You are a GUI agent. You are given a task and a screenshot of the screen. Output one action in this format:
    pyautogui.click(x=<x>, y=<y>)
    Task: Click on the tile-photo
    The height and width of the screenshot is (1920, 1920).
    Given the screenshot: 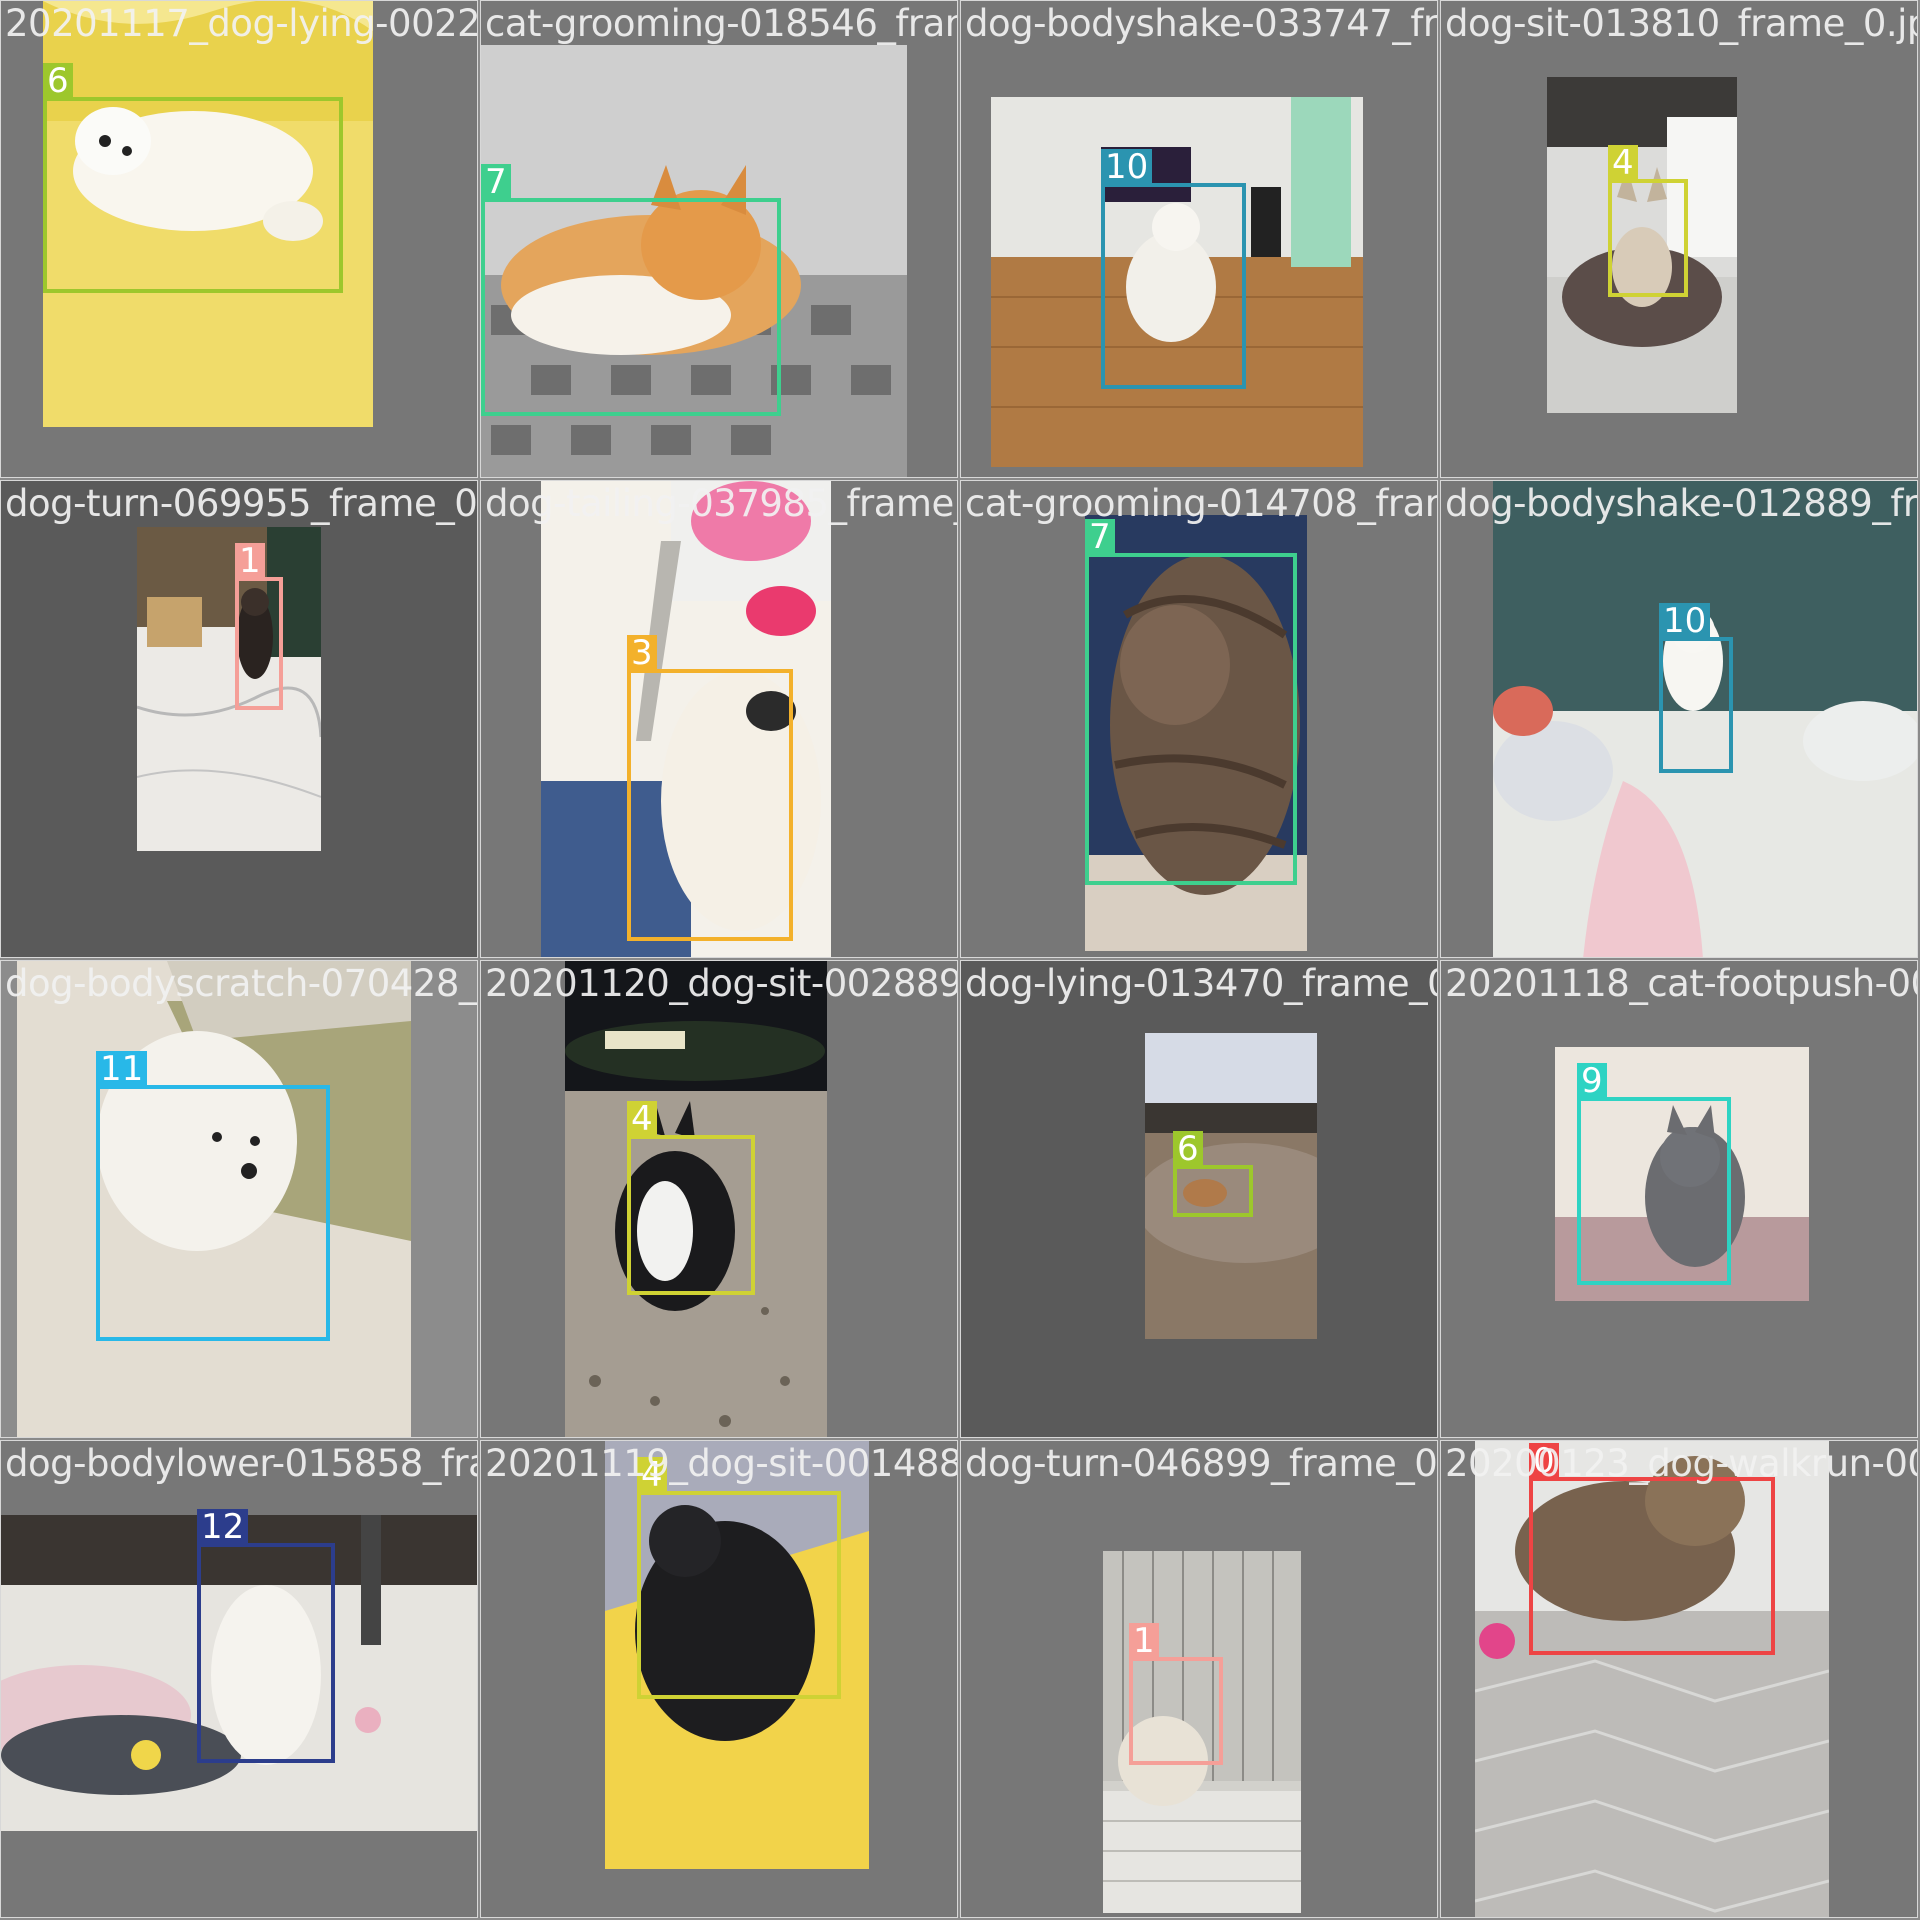 What is the action you would take?
    pyautogui.click(x=229, y=689)
    